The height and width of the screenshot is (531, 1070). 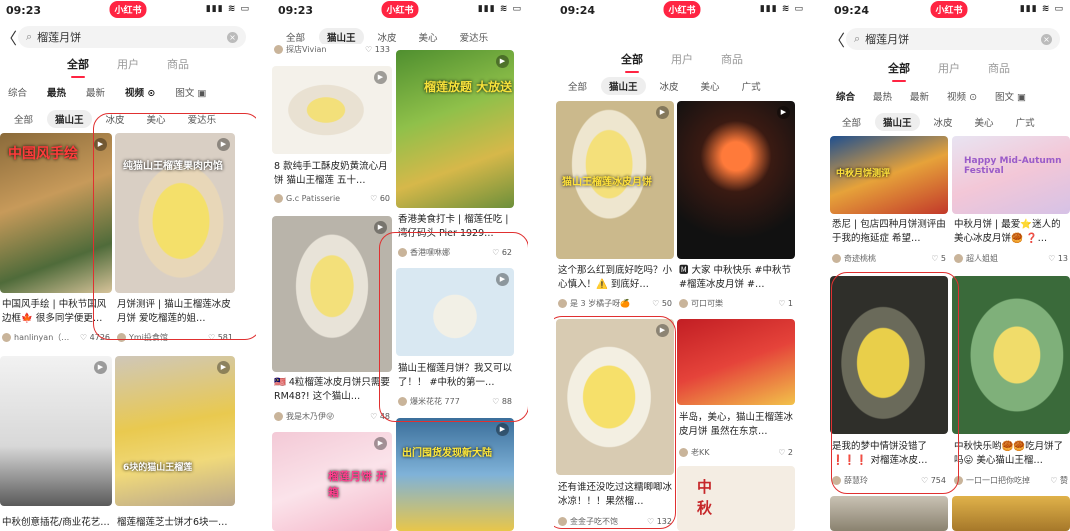 What do you see at coordinates (380, 198) in the screenshot?
I see `like-count: 60` at bounding box center [380, 198].